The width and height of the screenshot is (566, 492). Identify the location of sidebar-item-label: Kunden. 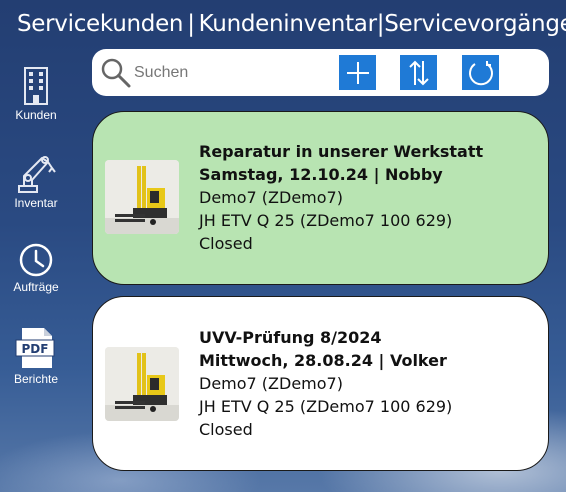
(36, 115).